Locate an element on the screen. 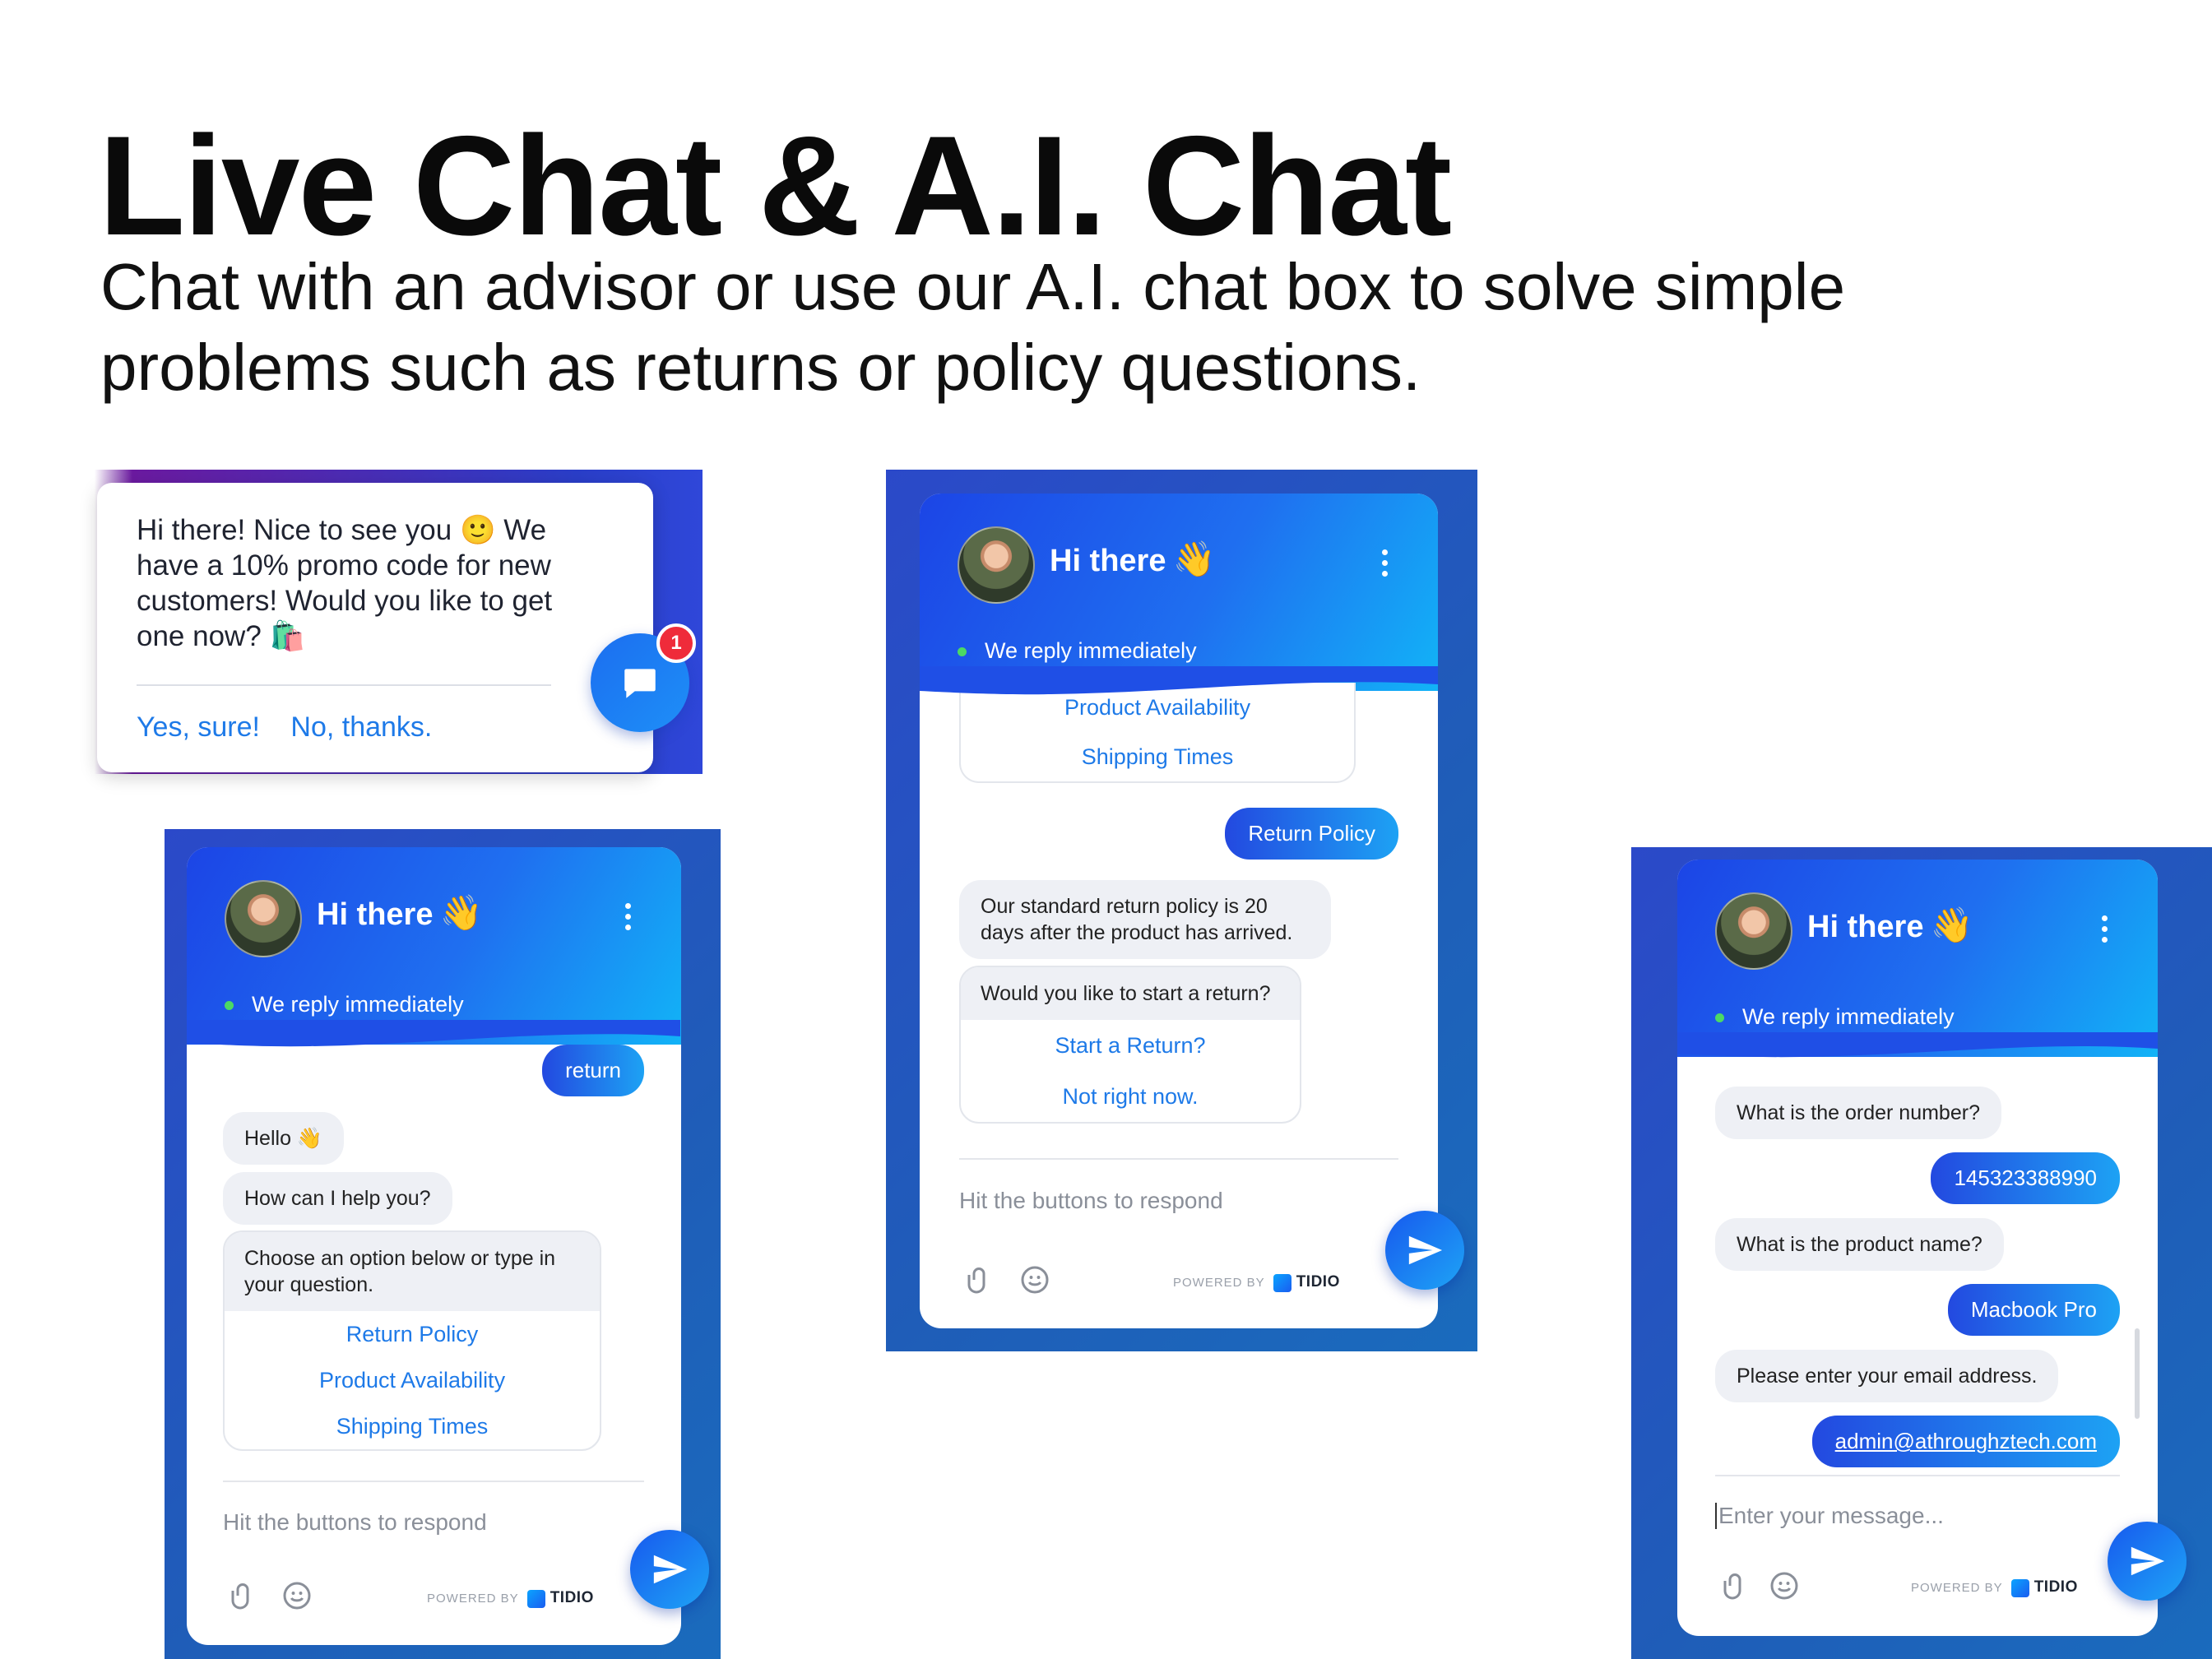 The image size is (2212, 1659). bot-message-question: Would you like to start a return? is located at coordinates (1131, 993).